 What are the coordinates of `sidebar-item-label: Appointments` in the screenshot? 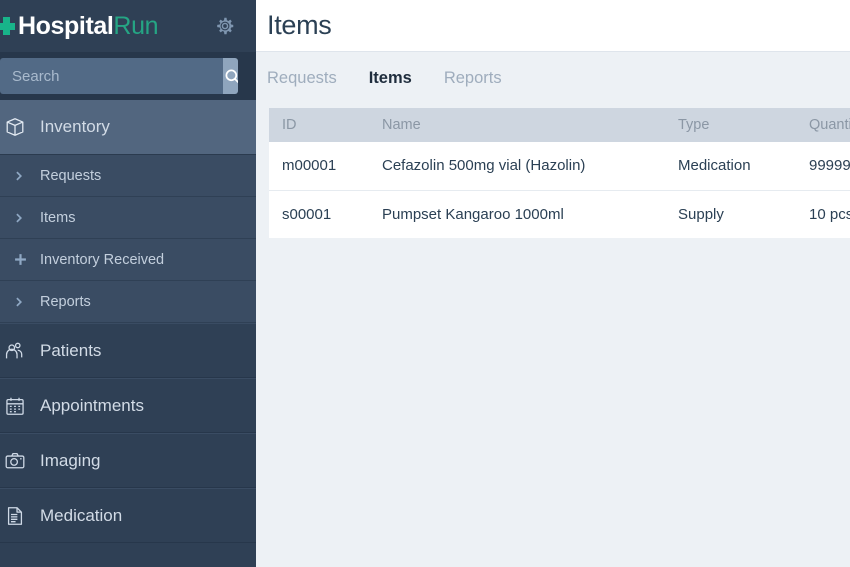 It's located at (92, 405).